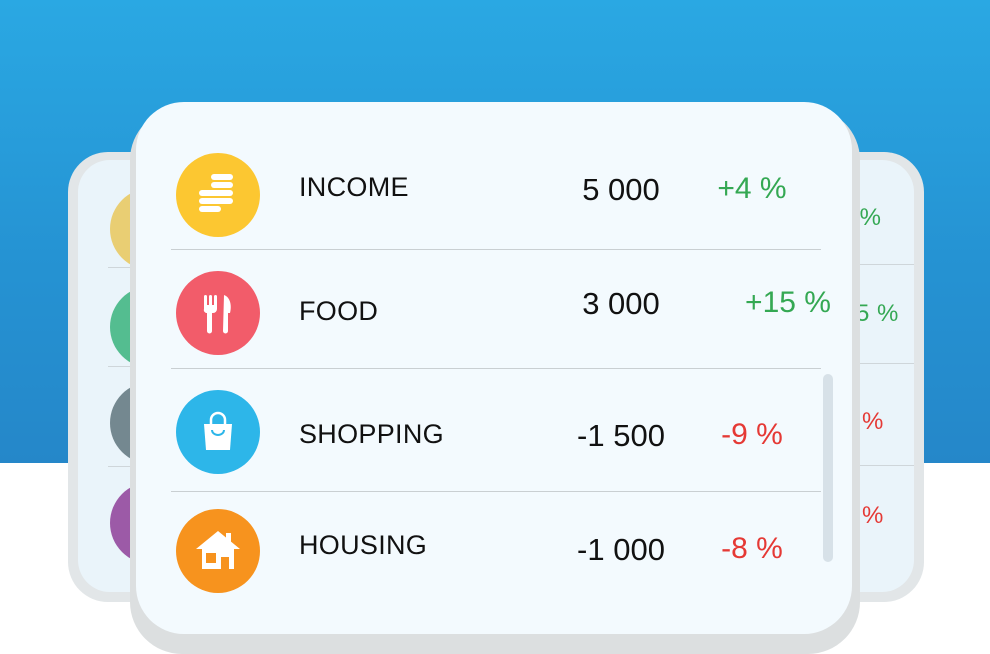 The width and height of the screenshot is (990, 654). Describe the element at coordinates (621, 303) in the screenshot. I see `amount-value: 3 000` at that location.